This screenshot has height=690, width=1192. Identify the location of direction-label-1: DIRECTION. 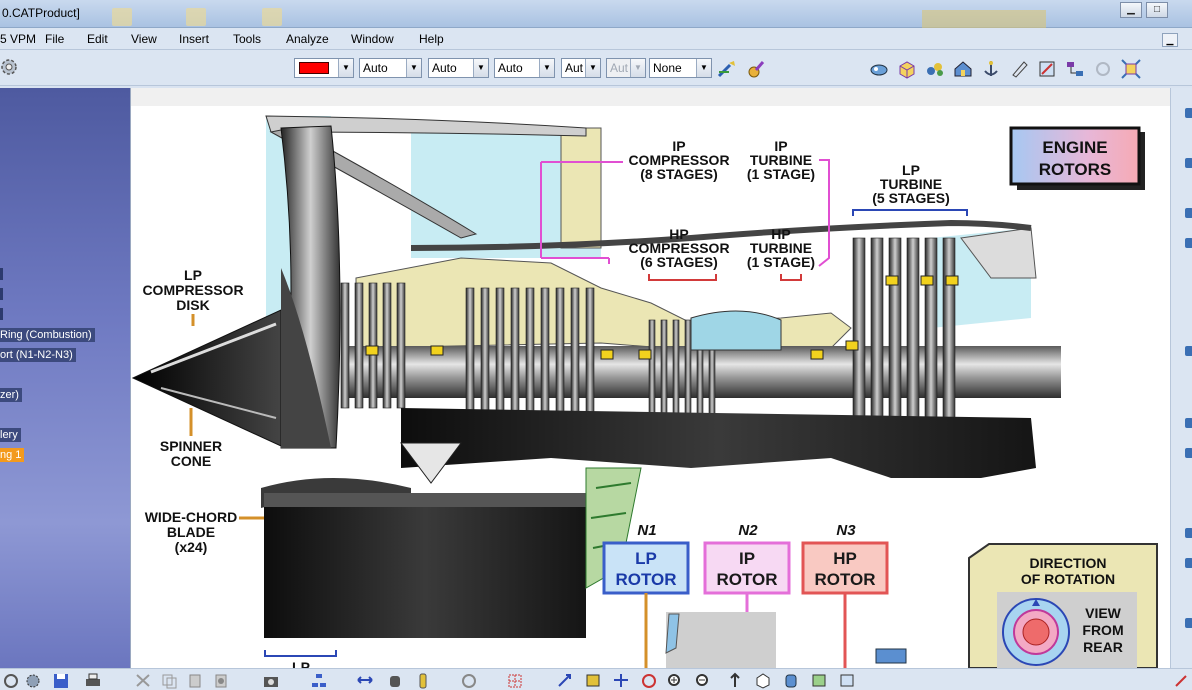
(1068, 563).